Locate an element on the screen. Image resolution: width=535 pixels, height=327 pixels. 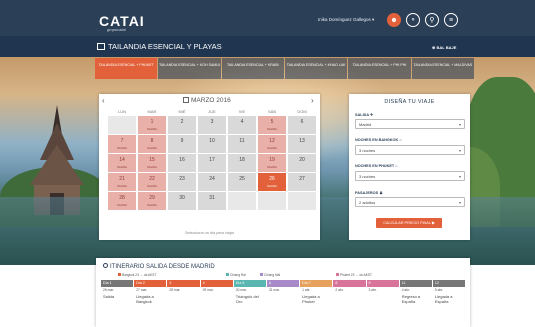
itinerary-title: ITINERARIO SALIDA DESDE MADRID is located at coordinates (159, 266).